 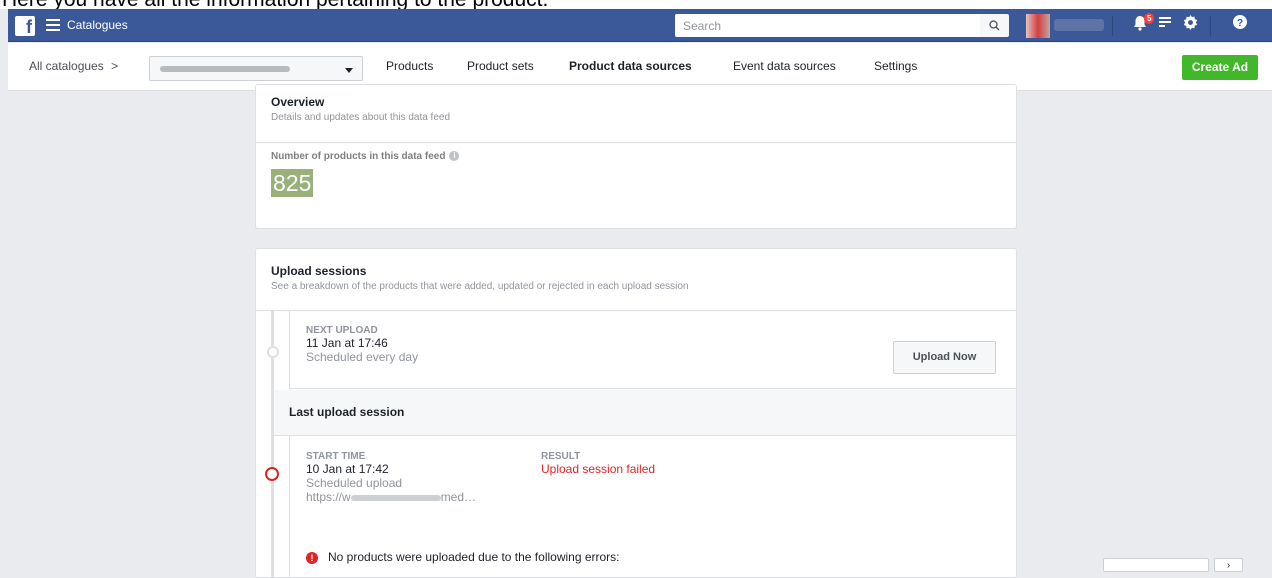 What do you see at coordinates (319, 271) in the screenshot?
I see `upload-sessions-title: Upload sessions` at bounding box center [319, 271].